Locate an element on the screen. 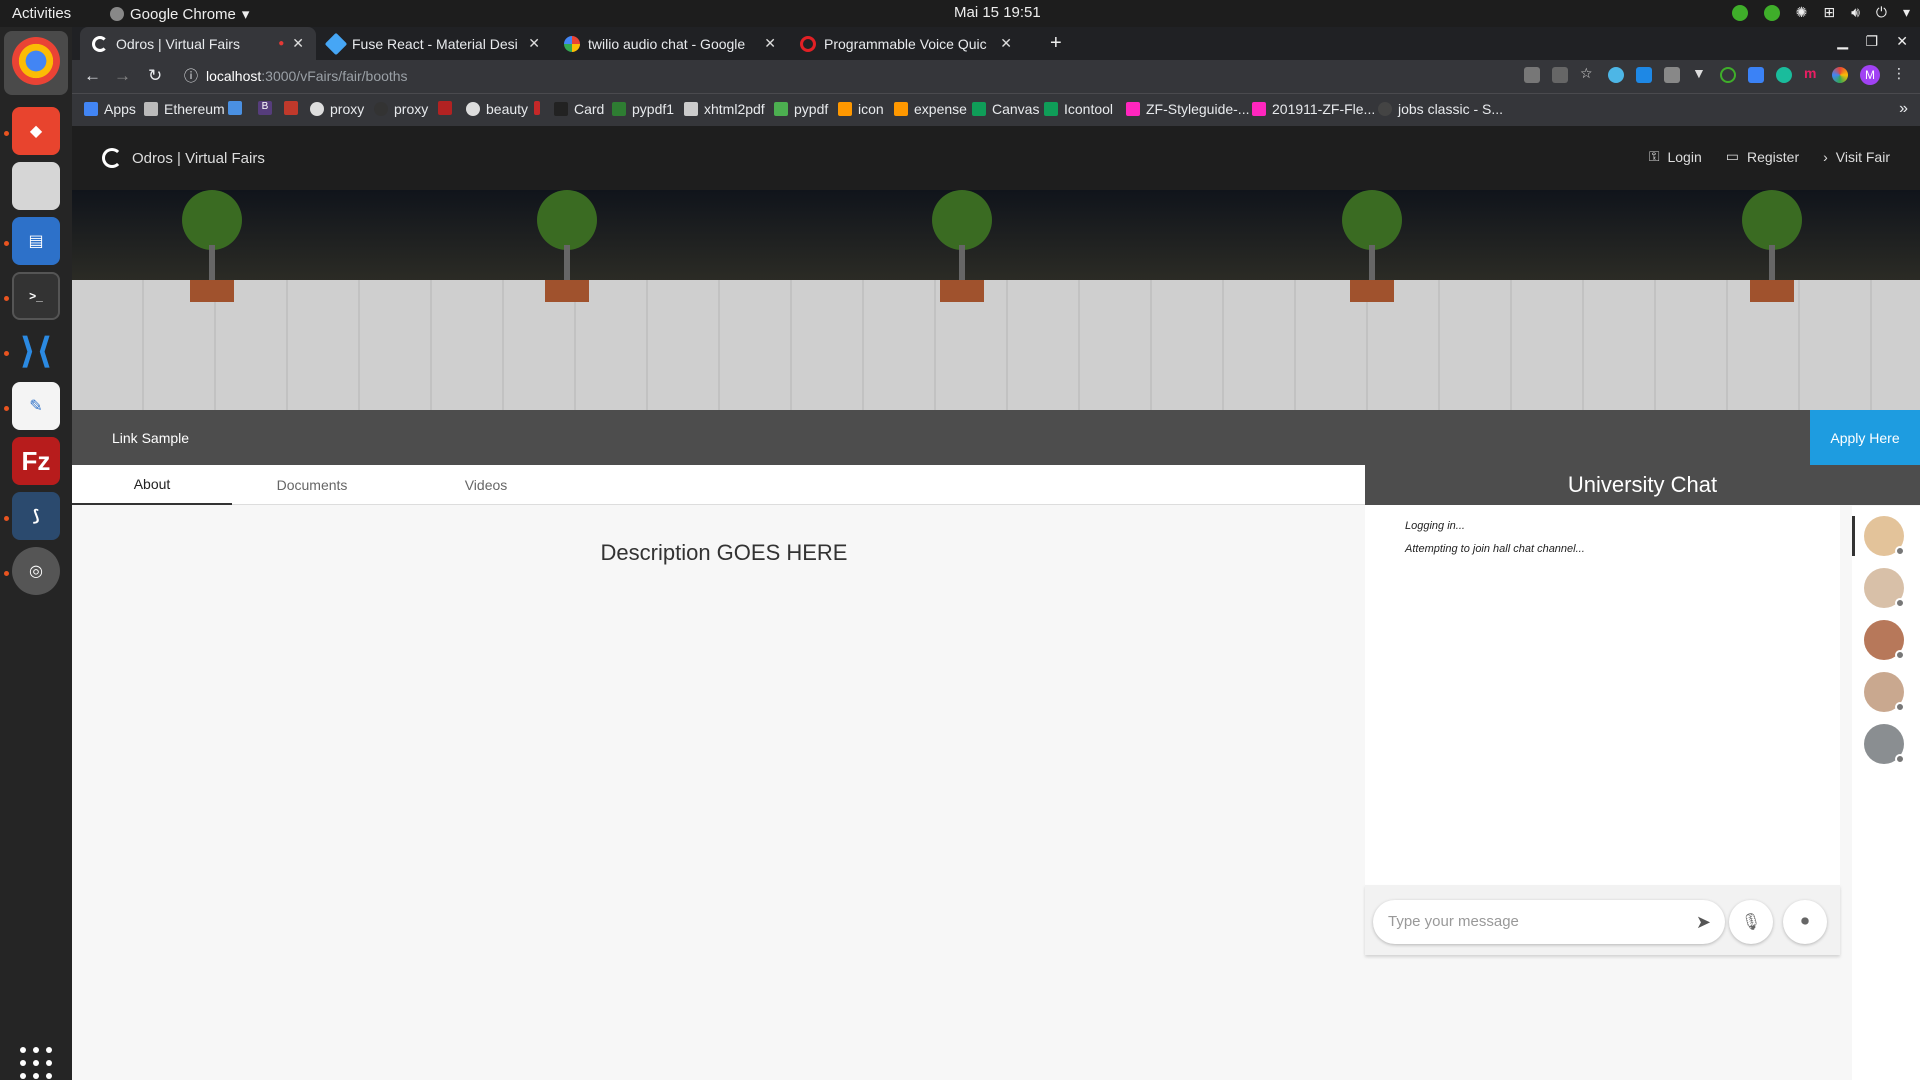 Image resolution: width=1920 pixels, height=1080 pixels. bookmark-item: Canvas is located at coordinates (1005, 109).